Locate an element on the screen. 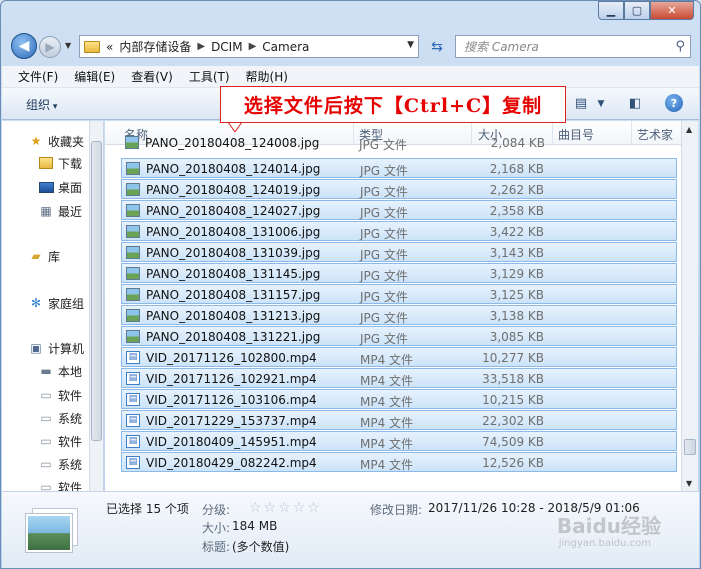 The image size is (701, 569). homegroup-icon: ✻ is located at coordinates (36, 303).